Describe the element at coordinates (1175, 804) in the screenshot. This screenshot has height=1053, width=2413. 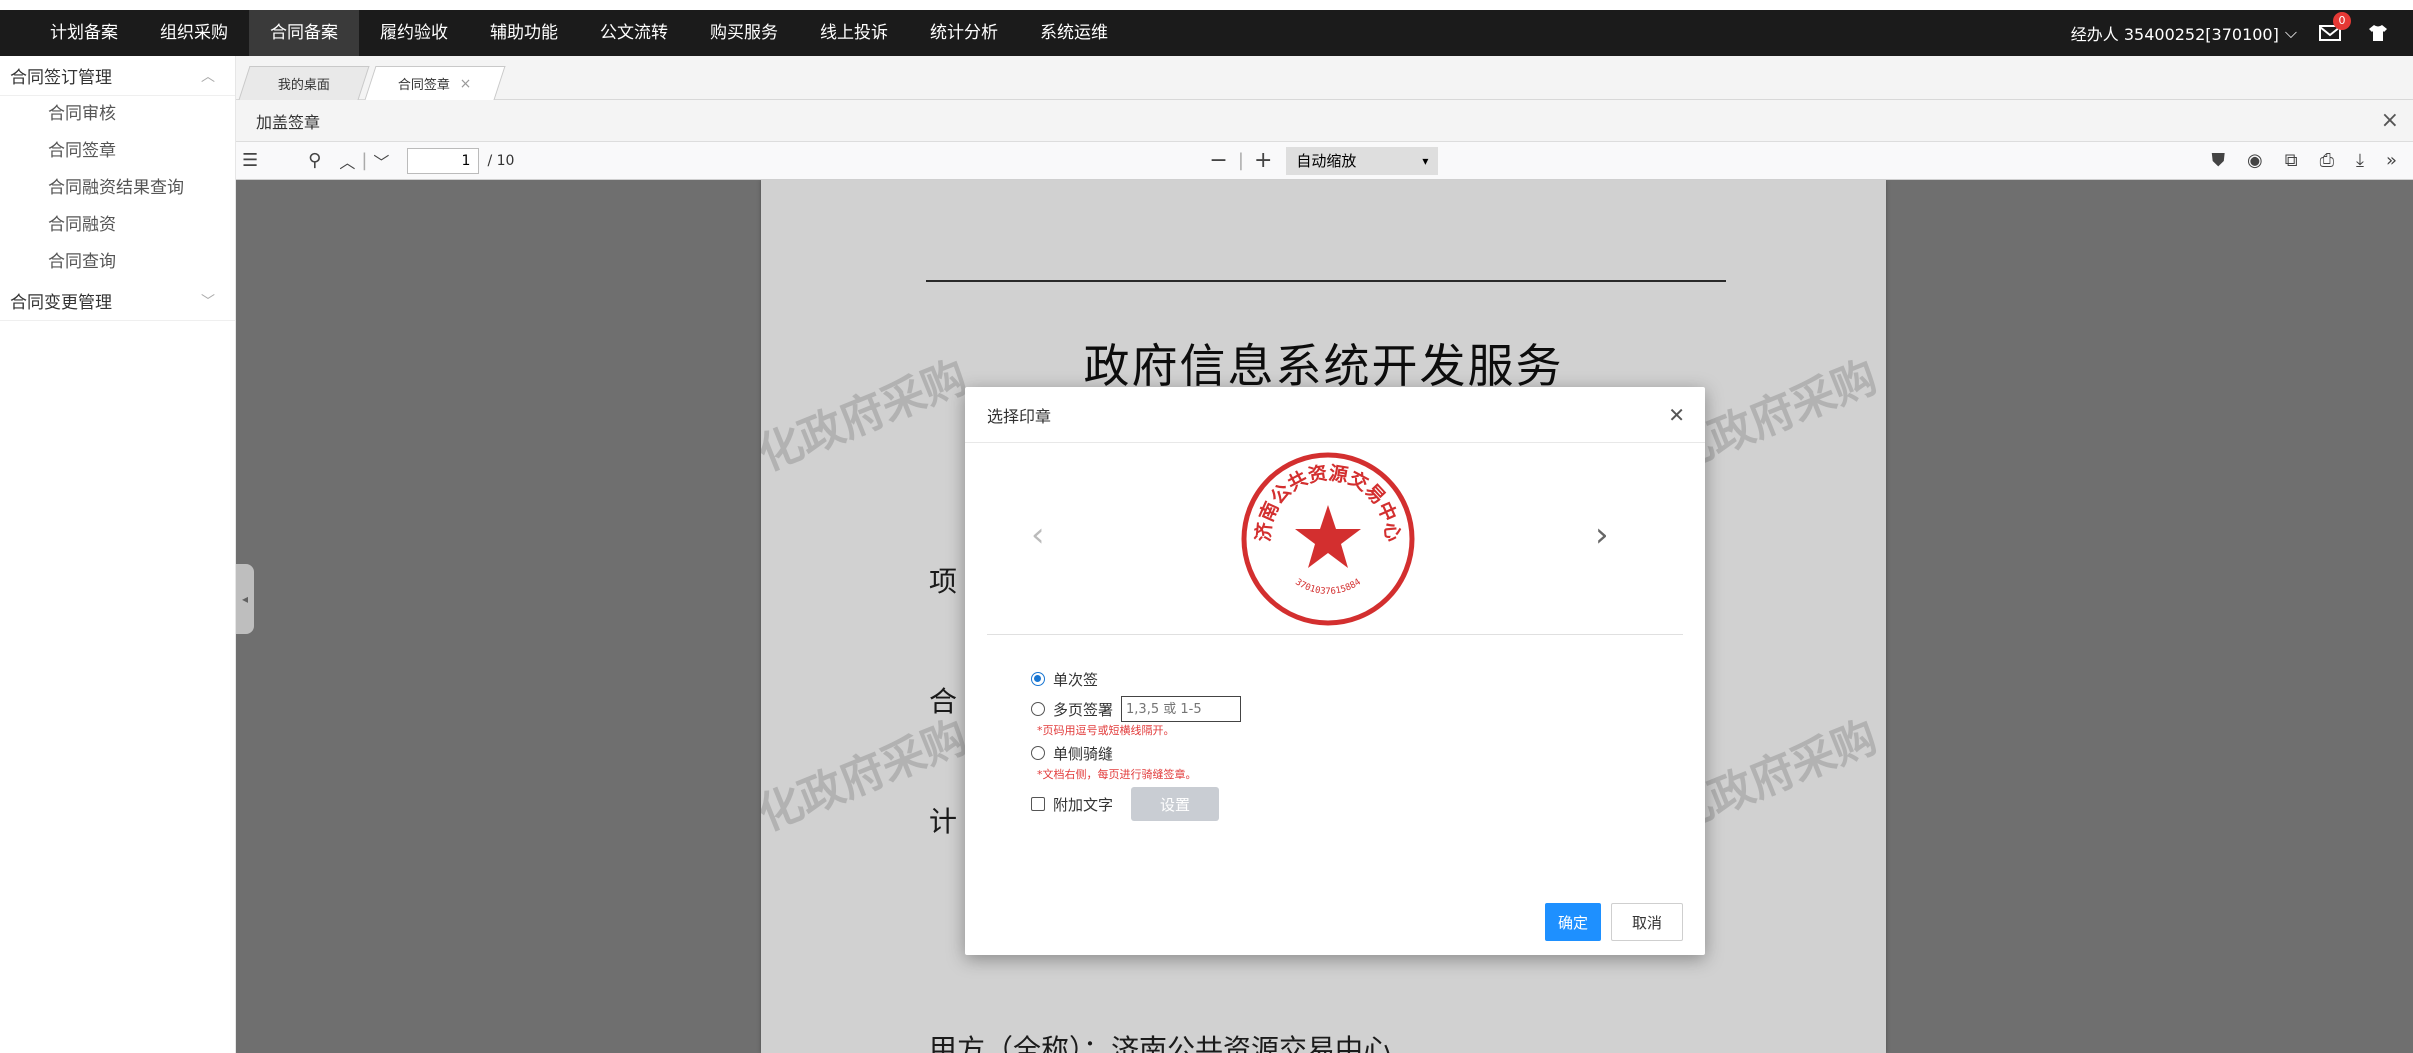
I see `settings-button: 设置` at that location.